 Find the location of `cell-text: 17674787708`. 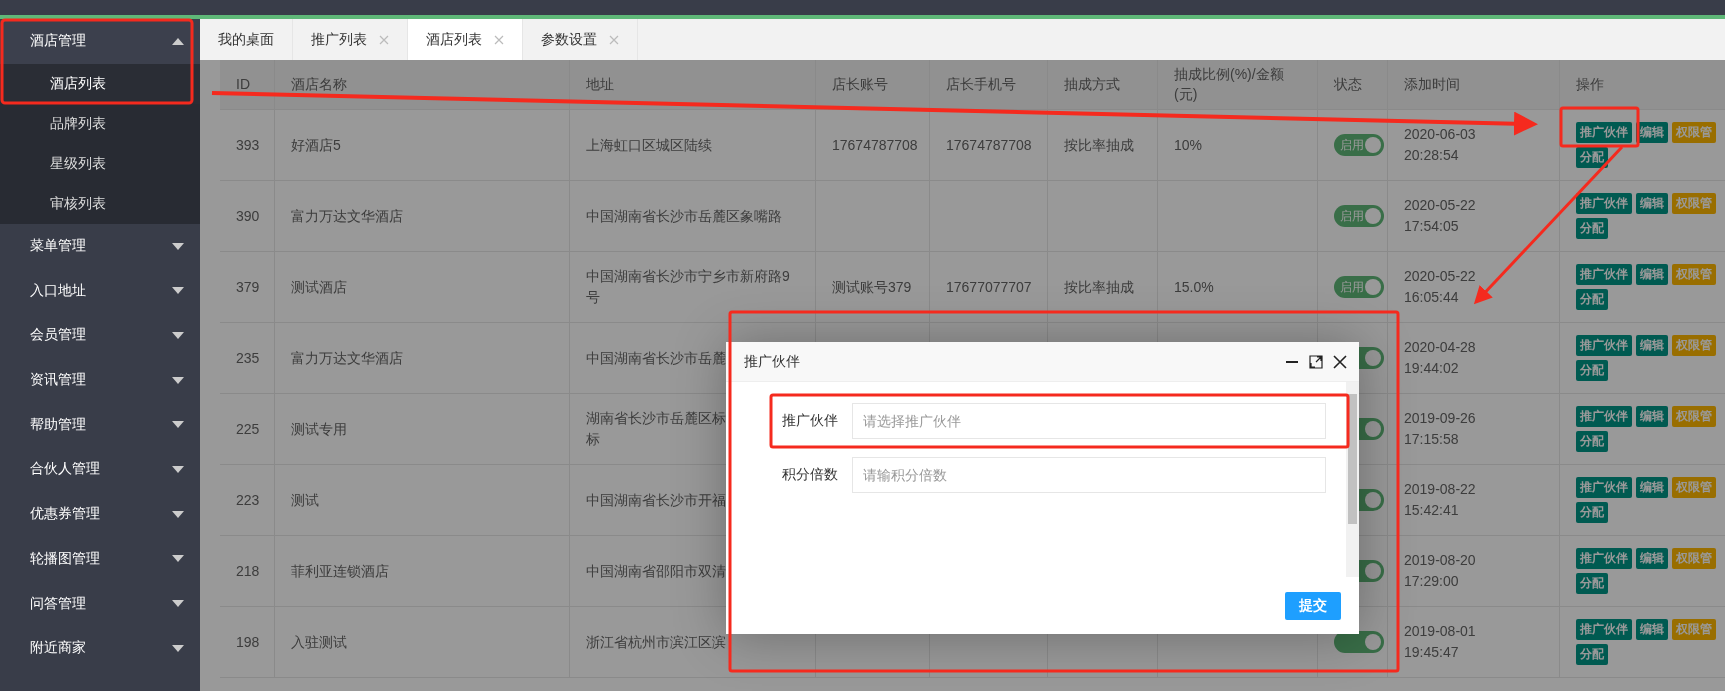

cell-text: 17674787708 is located at coordinates (875, 145).